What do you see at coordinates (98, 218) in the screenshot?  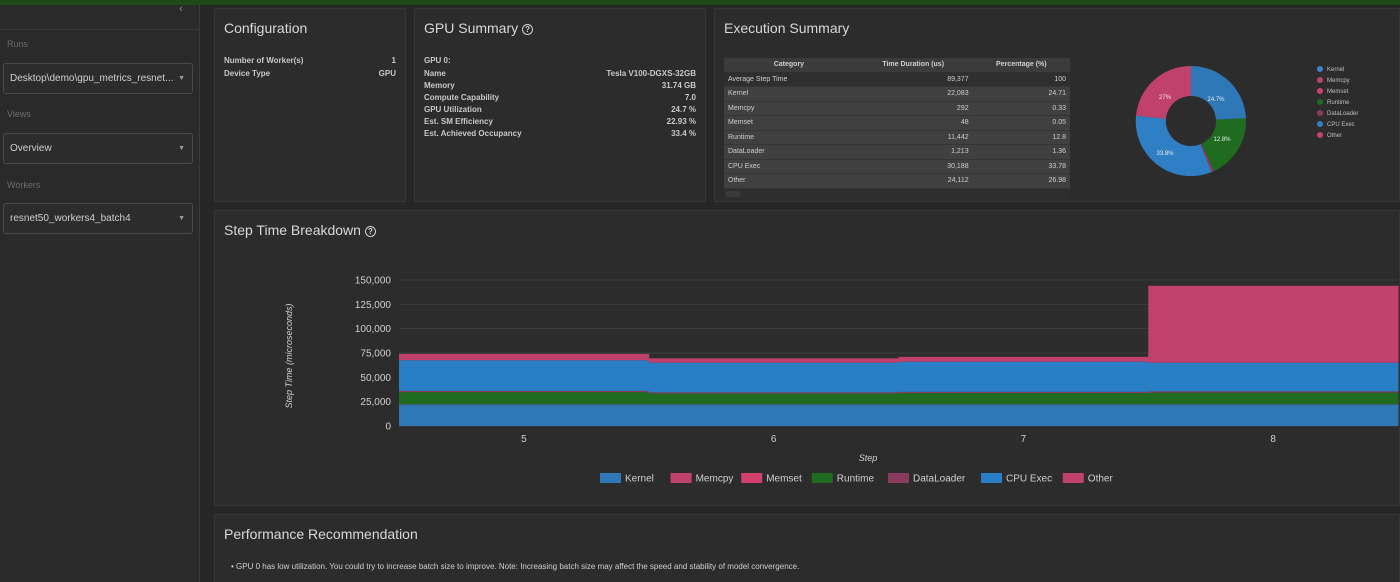 I see `workers-select: resnet50_workers4_batch4 ▼` at bounding box center [98, 218].